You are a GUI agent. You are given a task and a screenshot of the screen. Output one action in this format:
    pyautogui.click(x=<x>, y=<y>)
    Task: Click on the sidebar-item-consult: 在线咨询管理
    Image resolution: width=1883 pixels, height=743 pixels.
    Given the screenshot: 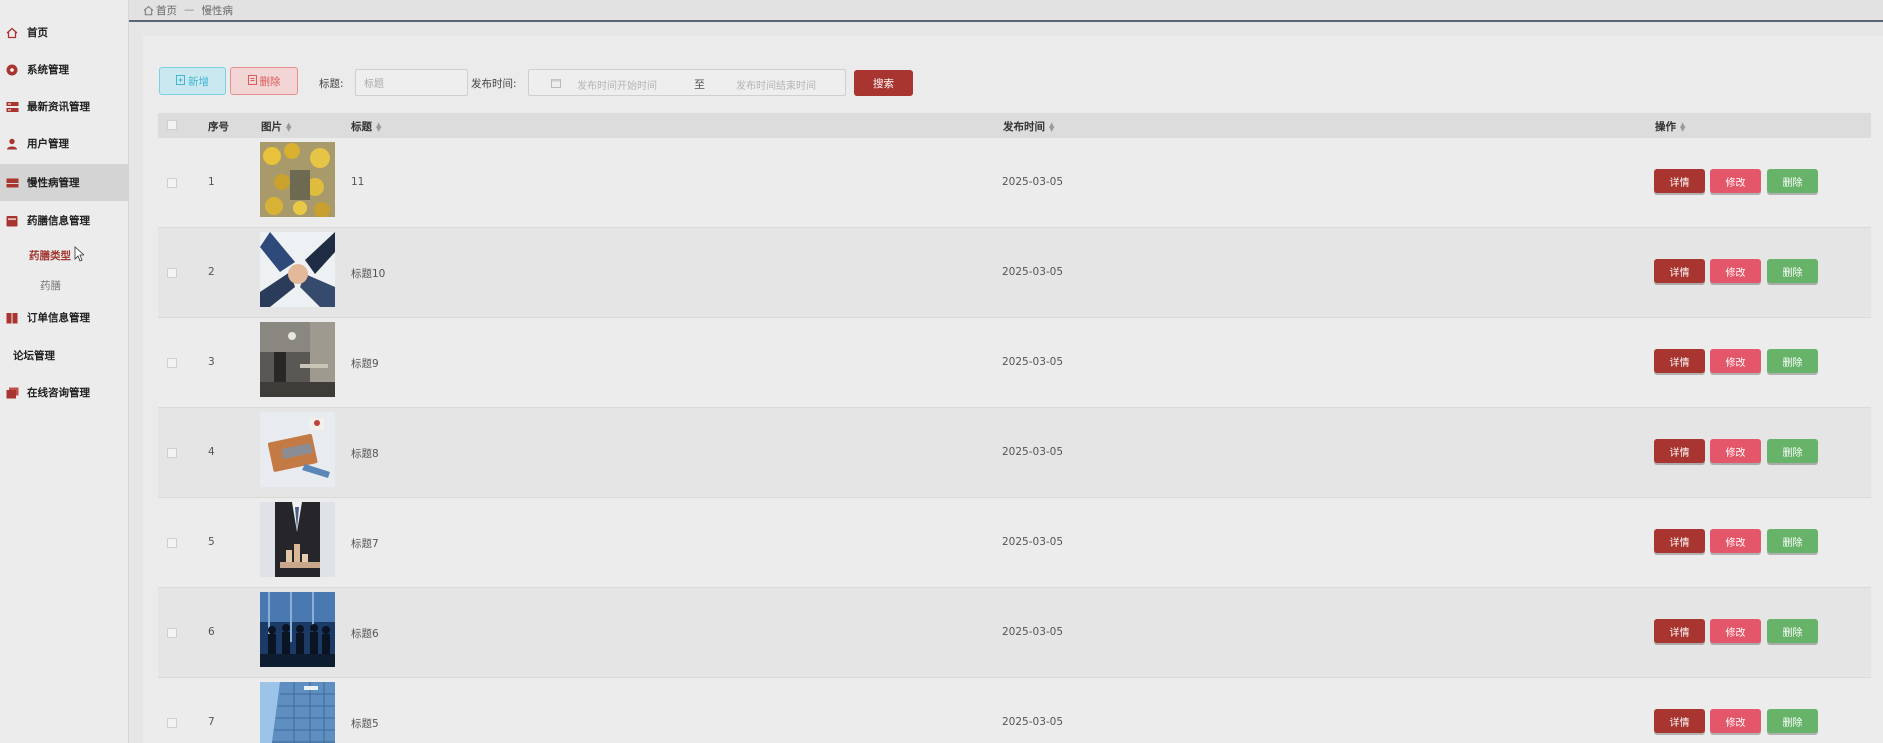 What is the action you would take?
    pyautogui.click(x=64, y=392)
    